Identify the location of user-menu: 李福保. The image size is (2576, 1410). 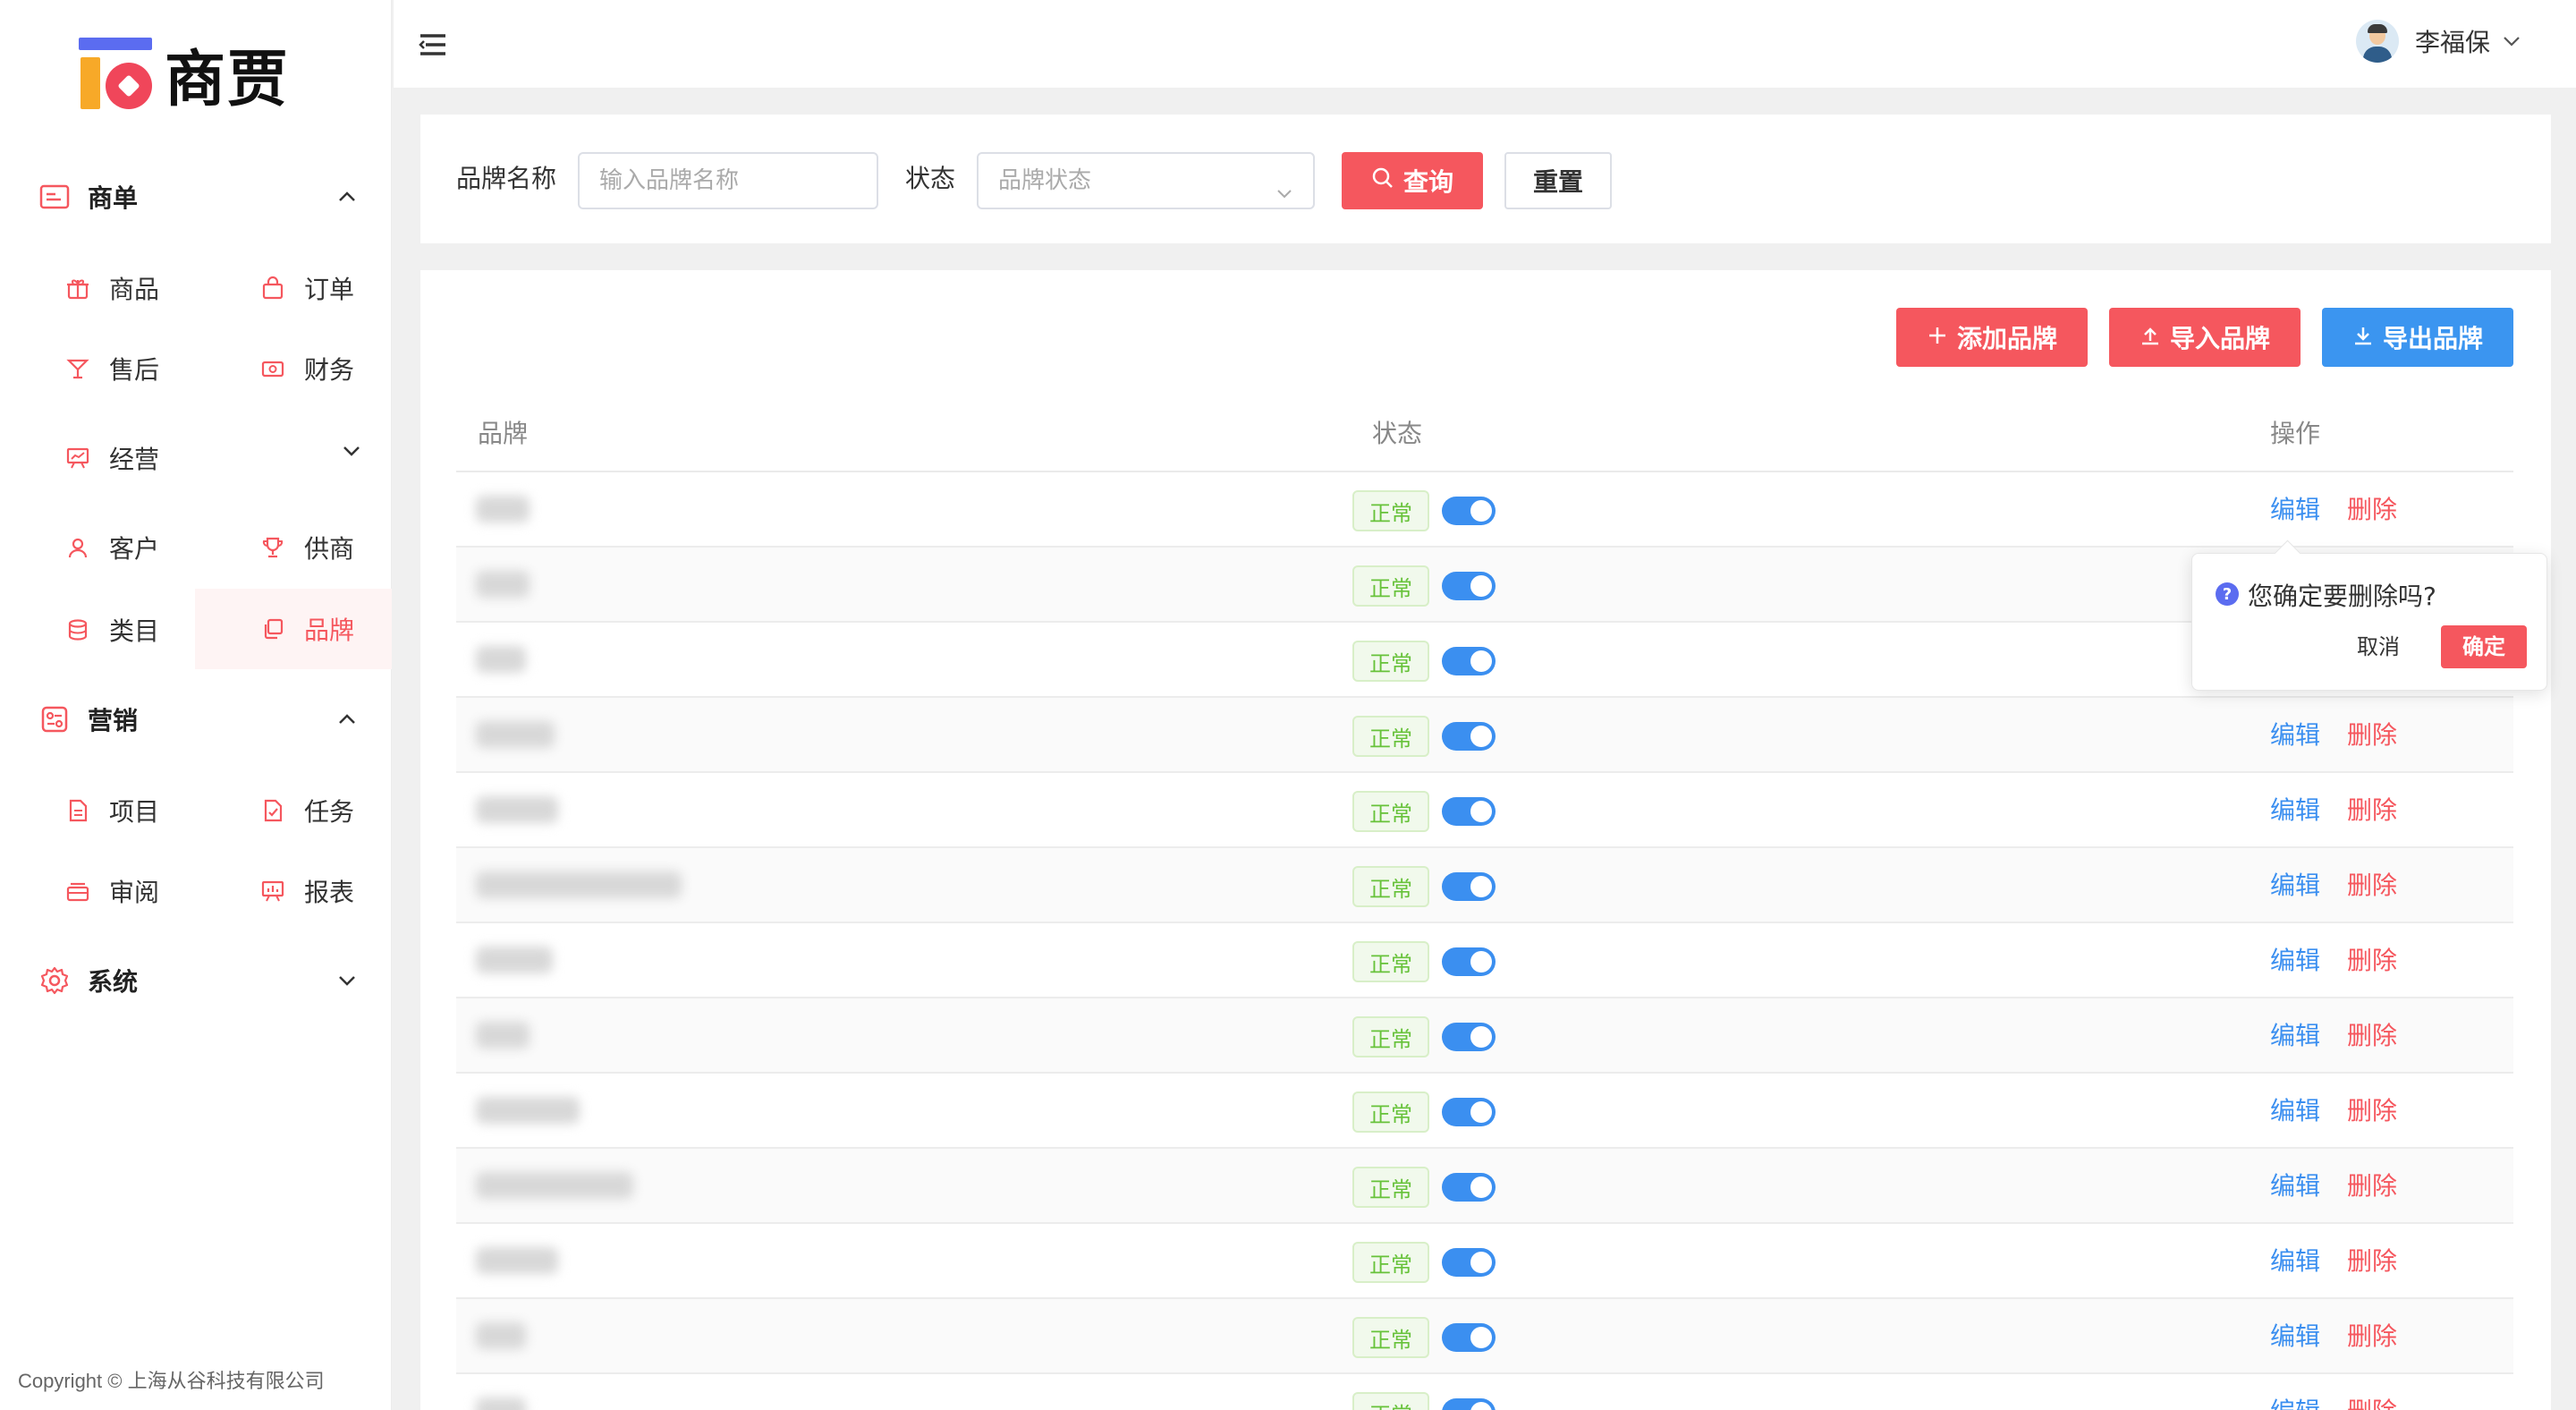
(2438, 41).